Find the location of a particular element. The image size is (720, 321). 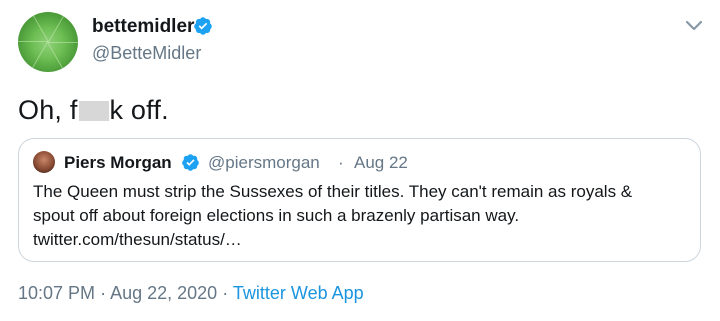

tweet-time: 10:07 PM is located at coordinates (56, 293).